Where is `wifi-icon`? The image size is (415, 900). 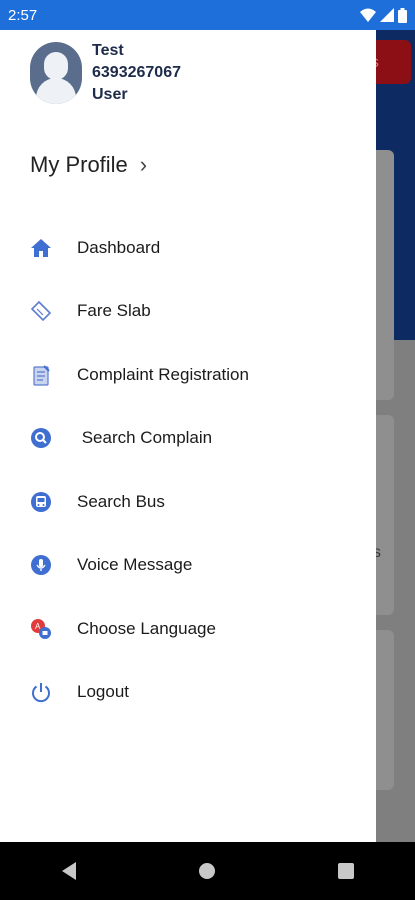 wifi-icon is located at coordinates (368, 15).